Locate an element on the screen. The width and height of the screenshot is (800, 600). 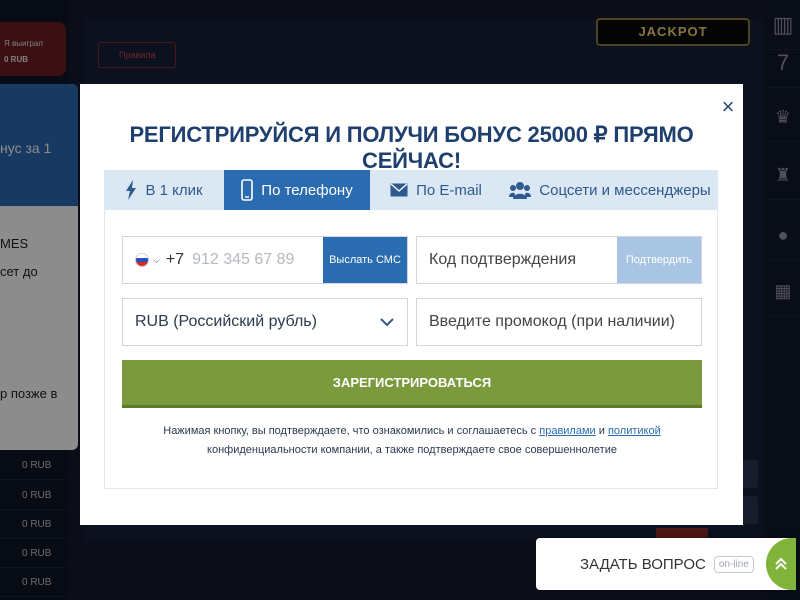
ask-question-widget: ЗАДАТЬ ВОПРОС on-line is located at coordinates (666, 564).